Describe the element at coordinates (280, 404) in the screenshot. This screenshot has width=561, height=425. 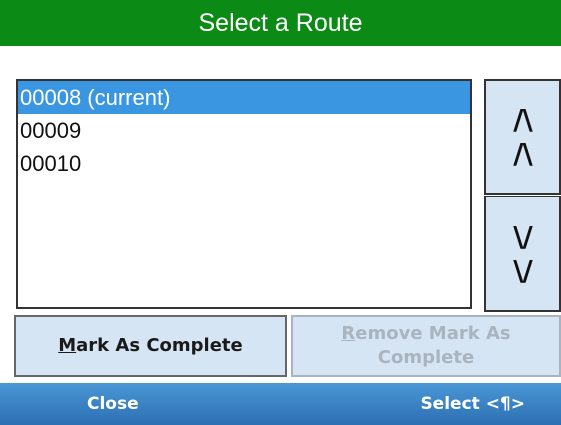
I see `softkey-bar: Close Select <¶>` at that location.